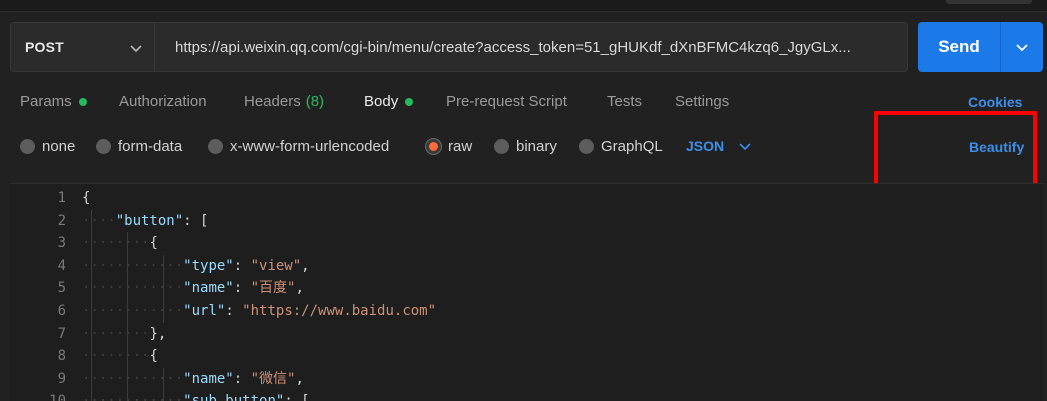  What do you see at coordinates (61, 378) in the screenshot?
I see `line-number: 9` at bounding box center [61, 378].